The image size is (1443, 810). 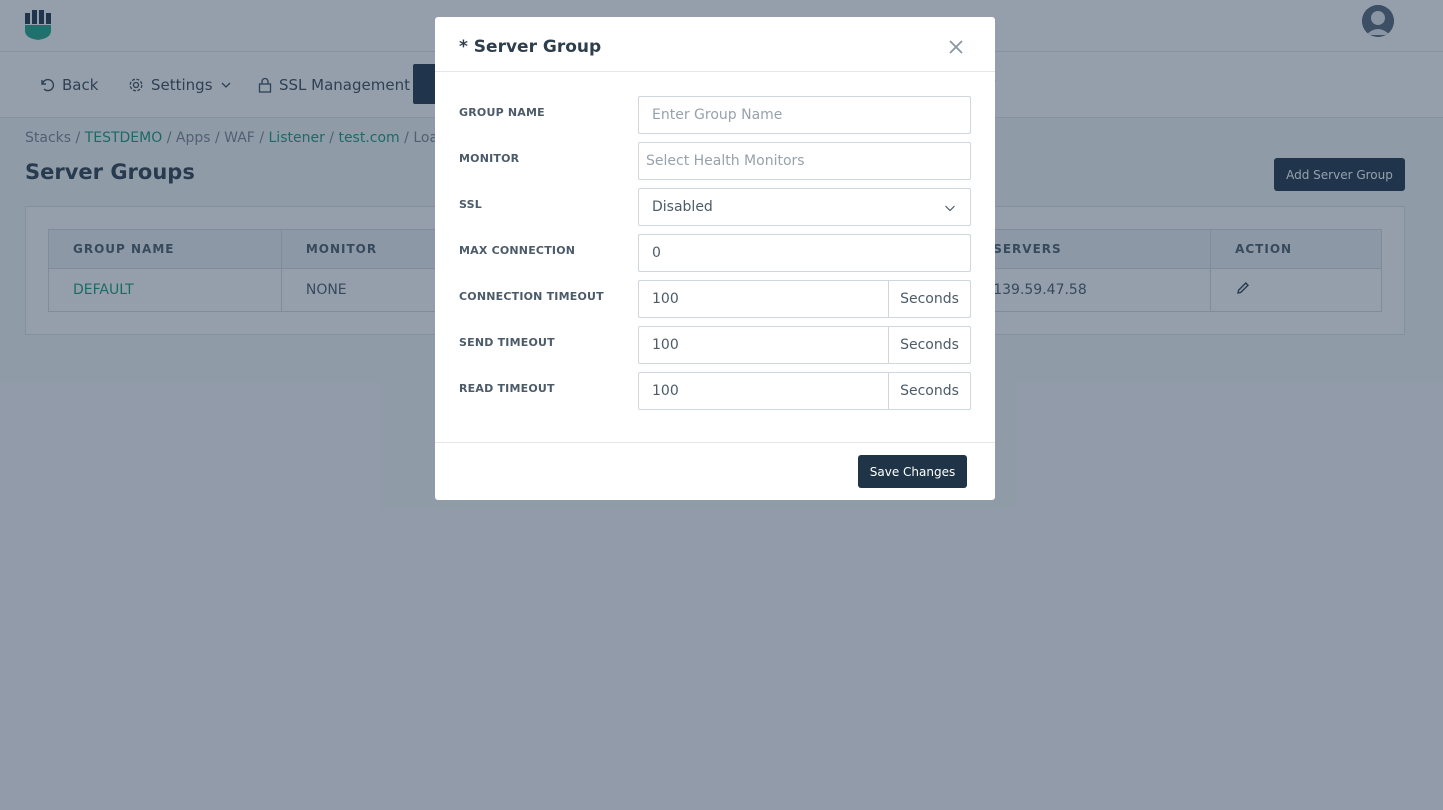 I want to click on read-timeout-group: 100 Seconds, so click(x=804, y=391).